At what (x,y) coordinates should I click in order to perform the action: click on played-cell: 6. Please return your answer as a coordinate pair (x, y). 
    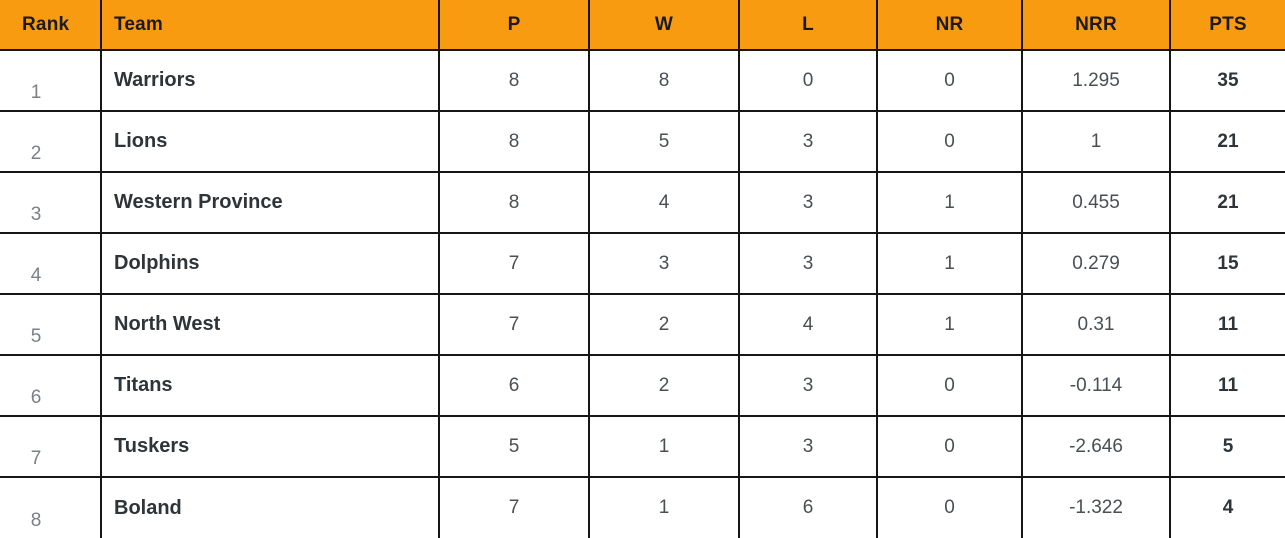
    Looking at the image, I should click on (514, 386).